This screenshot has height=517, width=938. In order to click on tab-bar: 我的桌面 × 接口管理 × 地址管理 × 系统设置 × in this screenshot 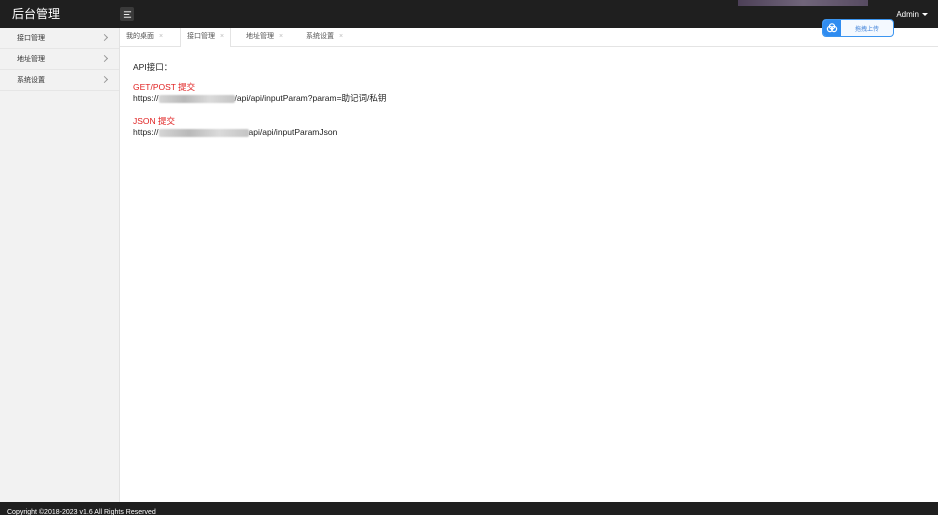, I will do `click(529, 37)`.